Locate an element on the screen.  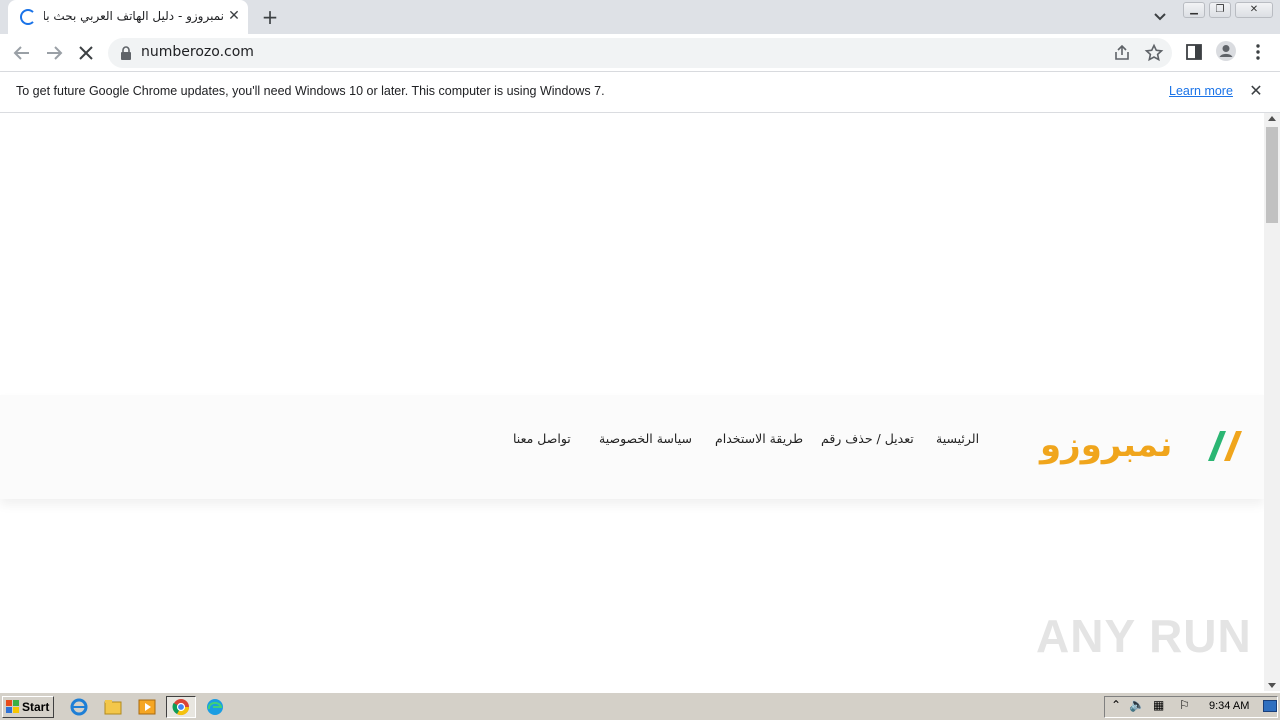
edge-icon is located at coordinates (215, 707).